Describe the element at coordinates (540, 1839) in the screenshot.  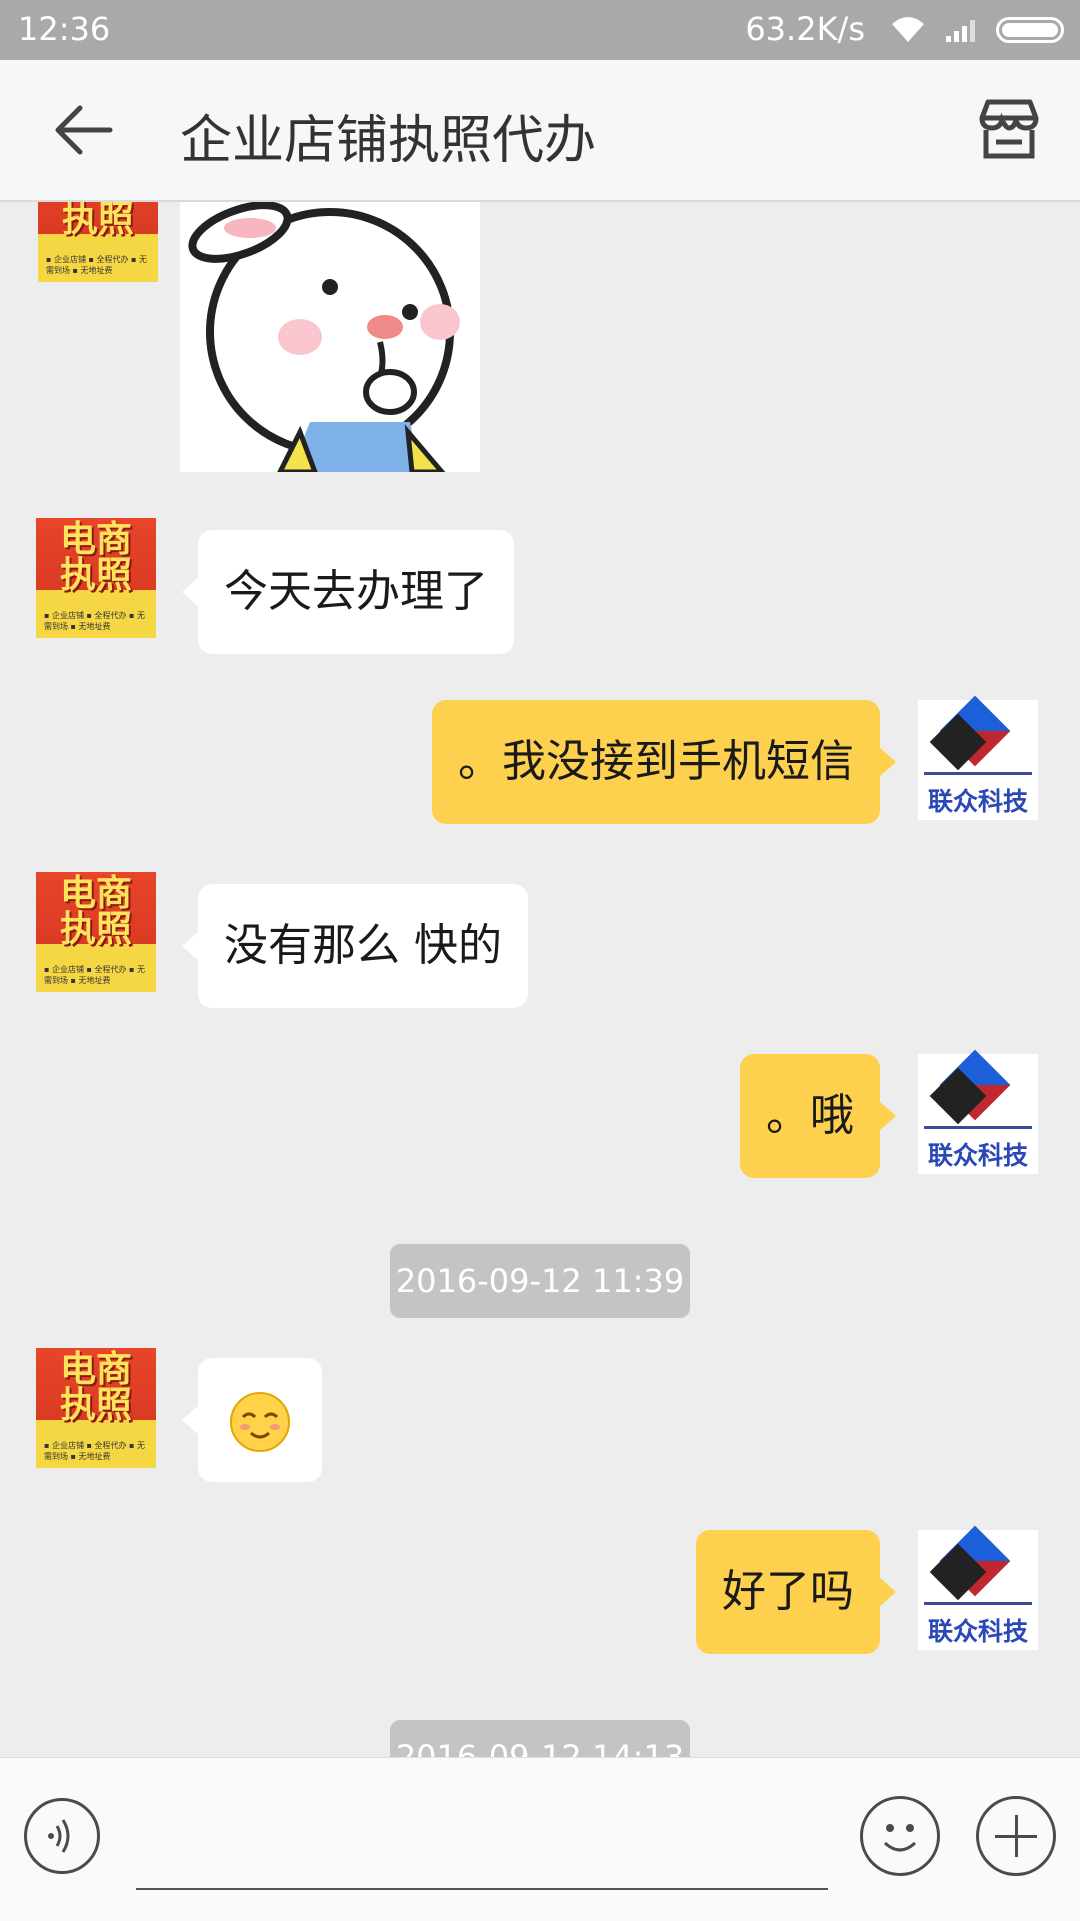
I see `input-bar` at that location.